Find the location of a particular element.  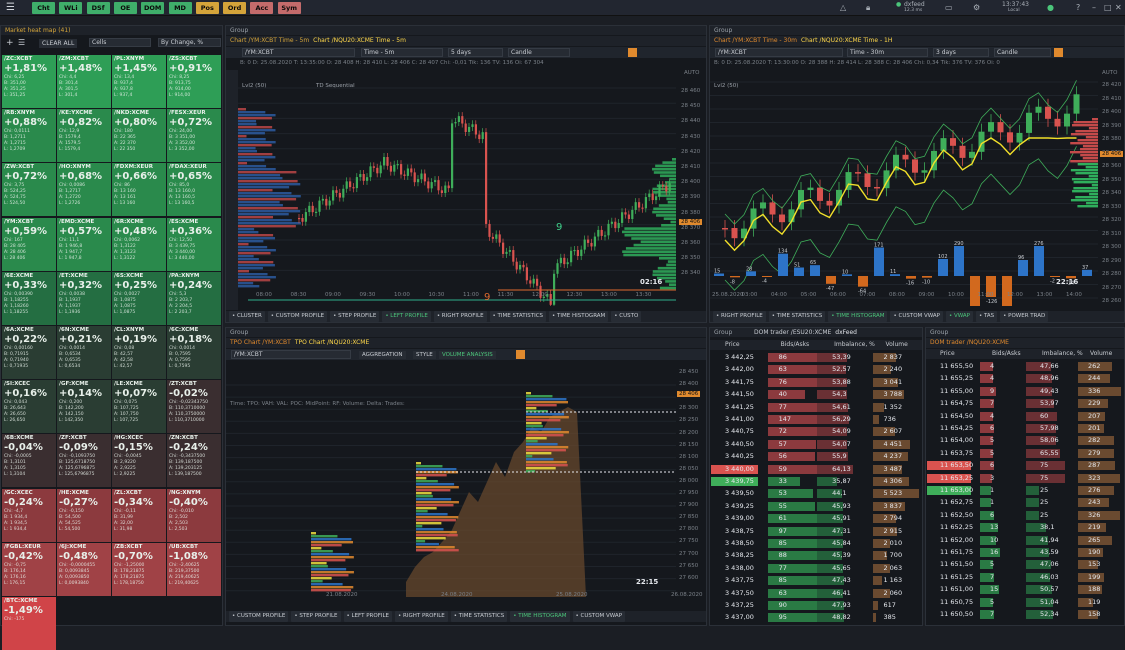

module-button-dsf: DSf is located at coordinates (98, 8).